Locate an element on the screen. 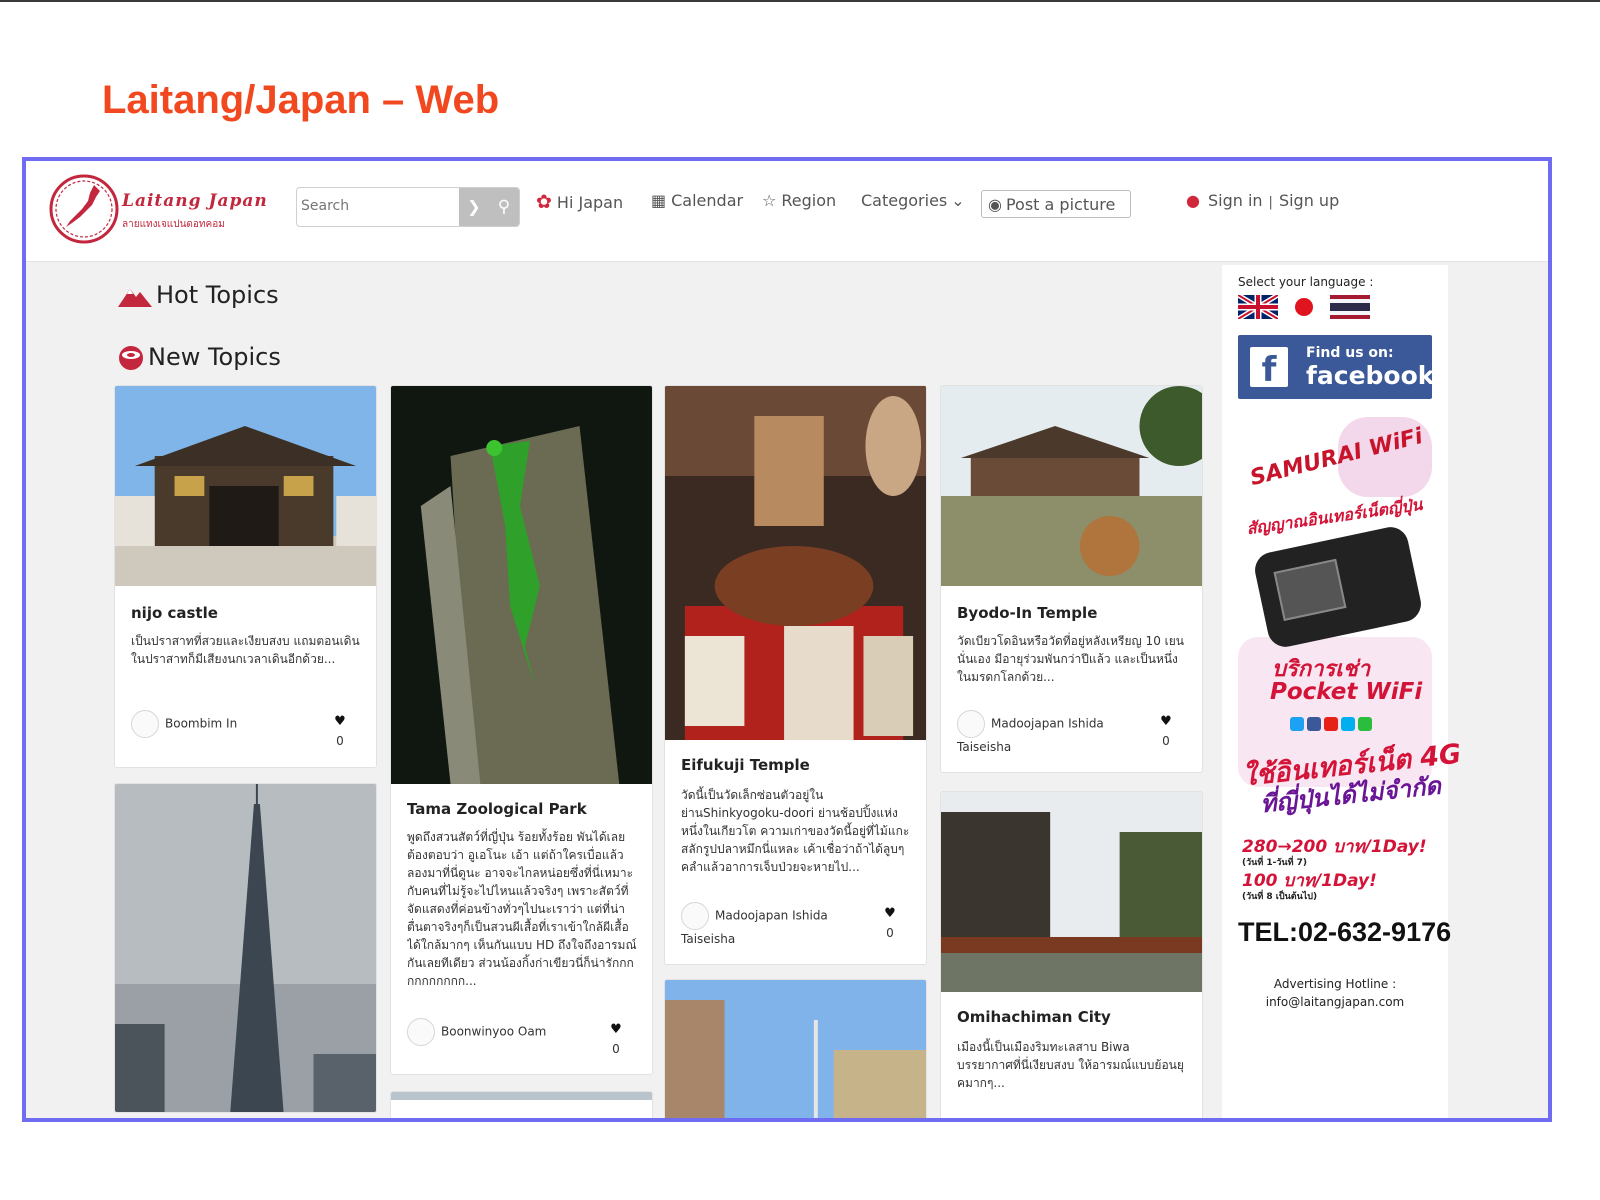 The image size is (1600, 1200). ad-social-icons is located at coordinates (1332, 722).